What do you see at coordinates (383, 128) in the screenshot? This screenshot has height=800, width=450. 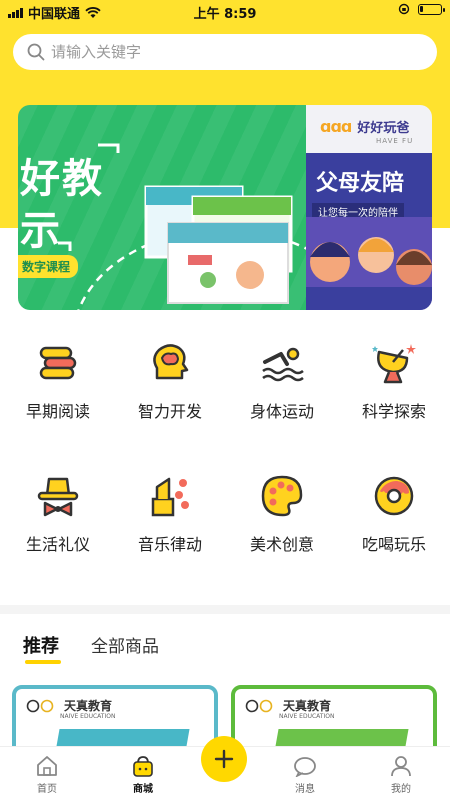 I see `banner-brand: 好好玩爸` at bounding box center [383, 128].